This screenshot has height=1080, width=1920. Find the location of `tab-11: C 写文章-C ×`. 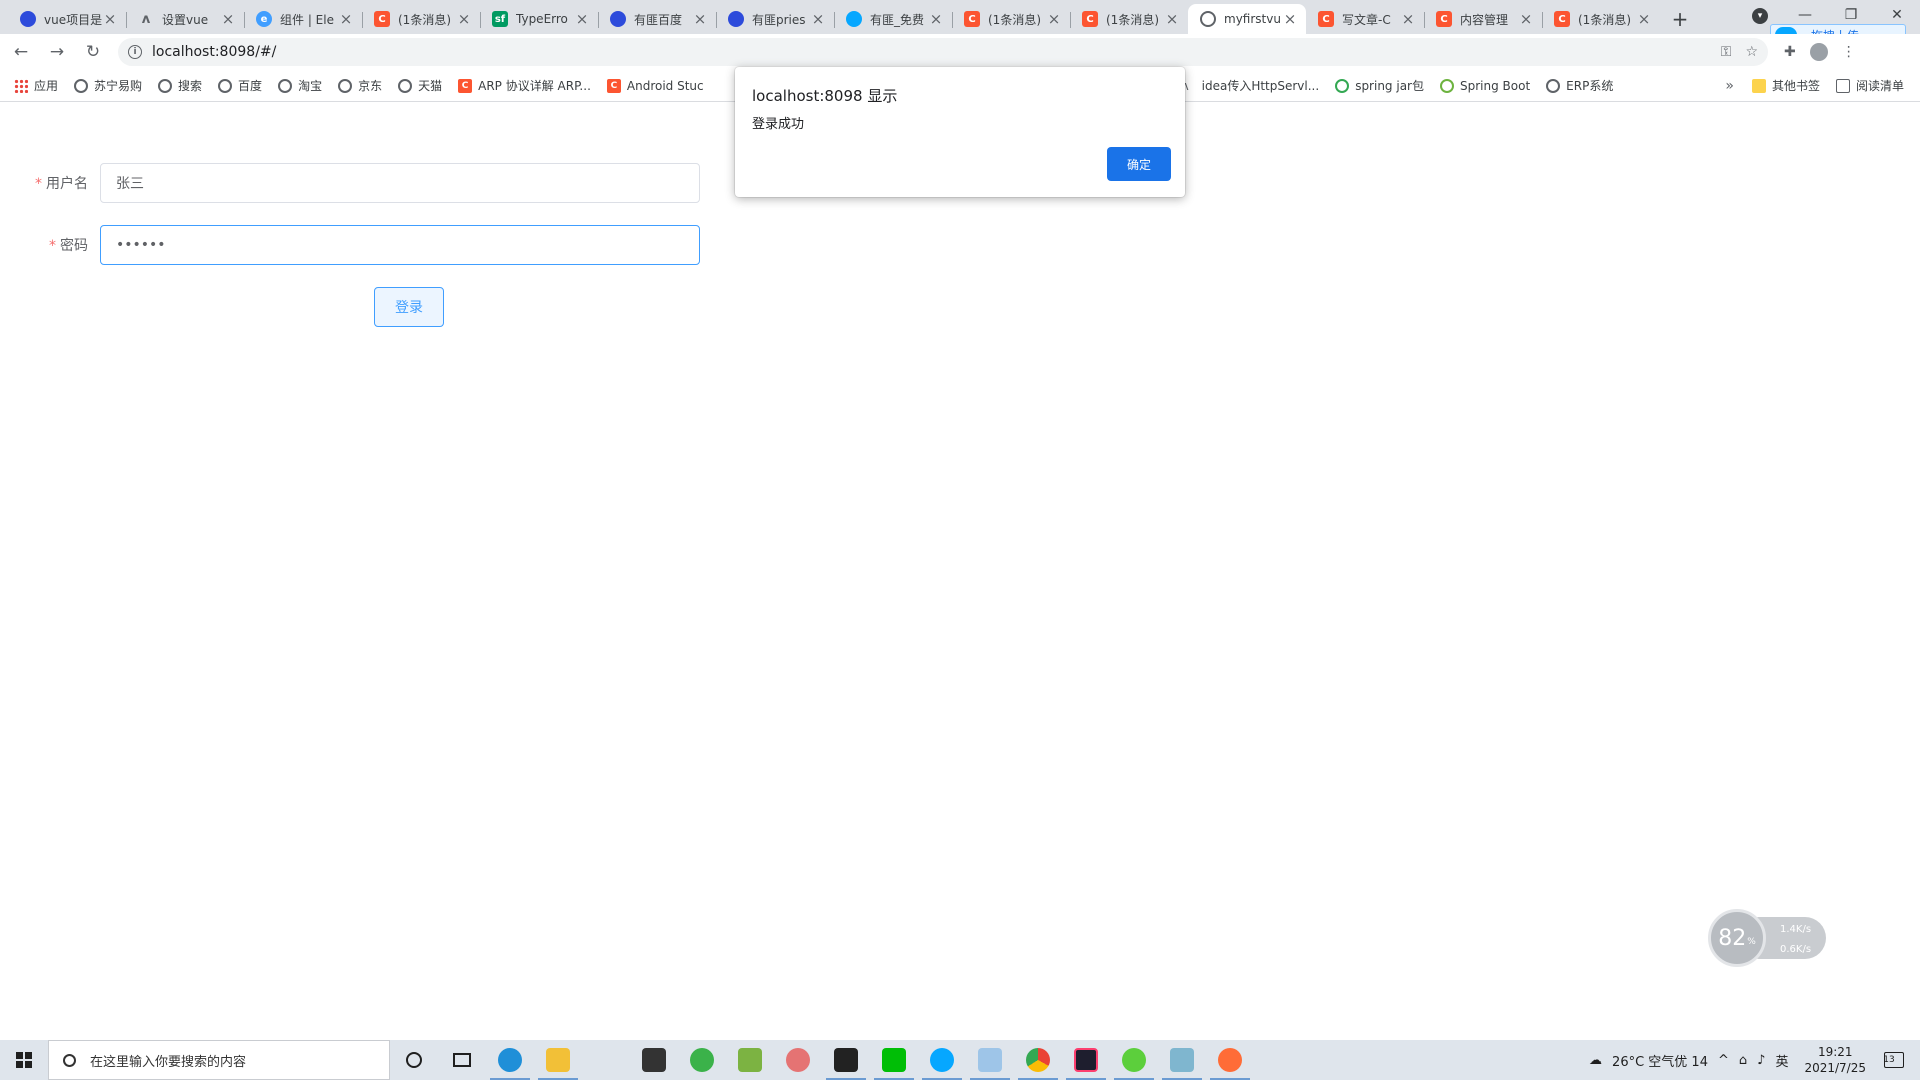

tab-11: C 写文章-C × is located at coordinates (1365, 19).